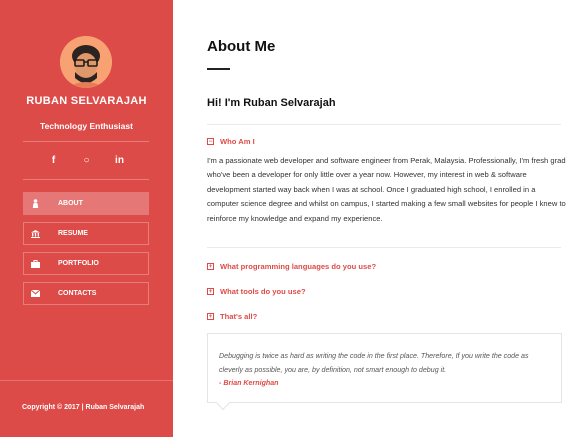 The width and height of the screenshot is (582, 437). I want to click on accordion-item-tools: + What tools do you use?, so click(256, 291).